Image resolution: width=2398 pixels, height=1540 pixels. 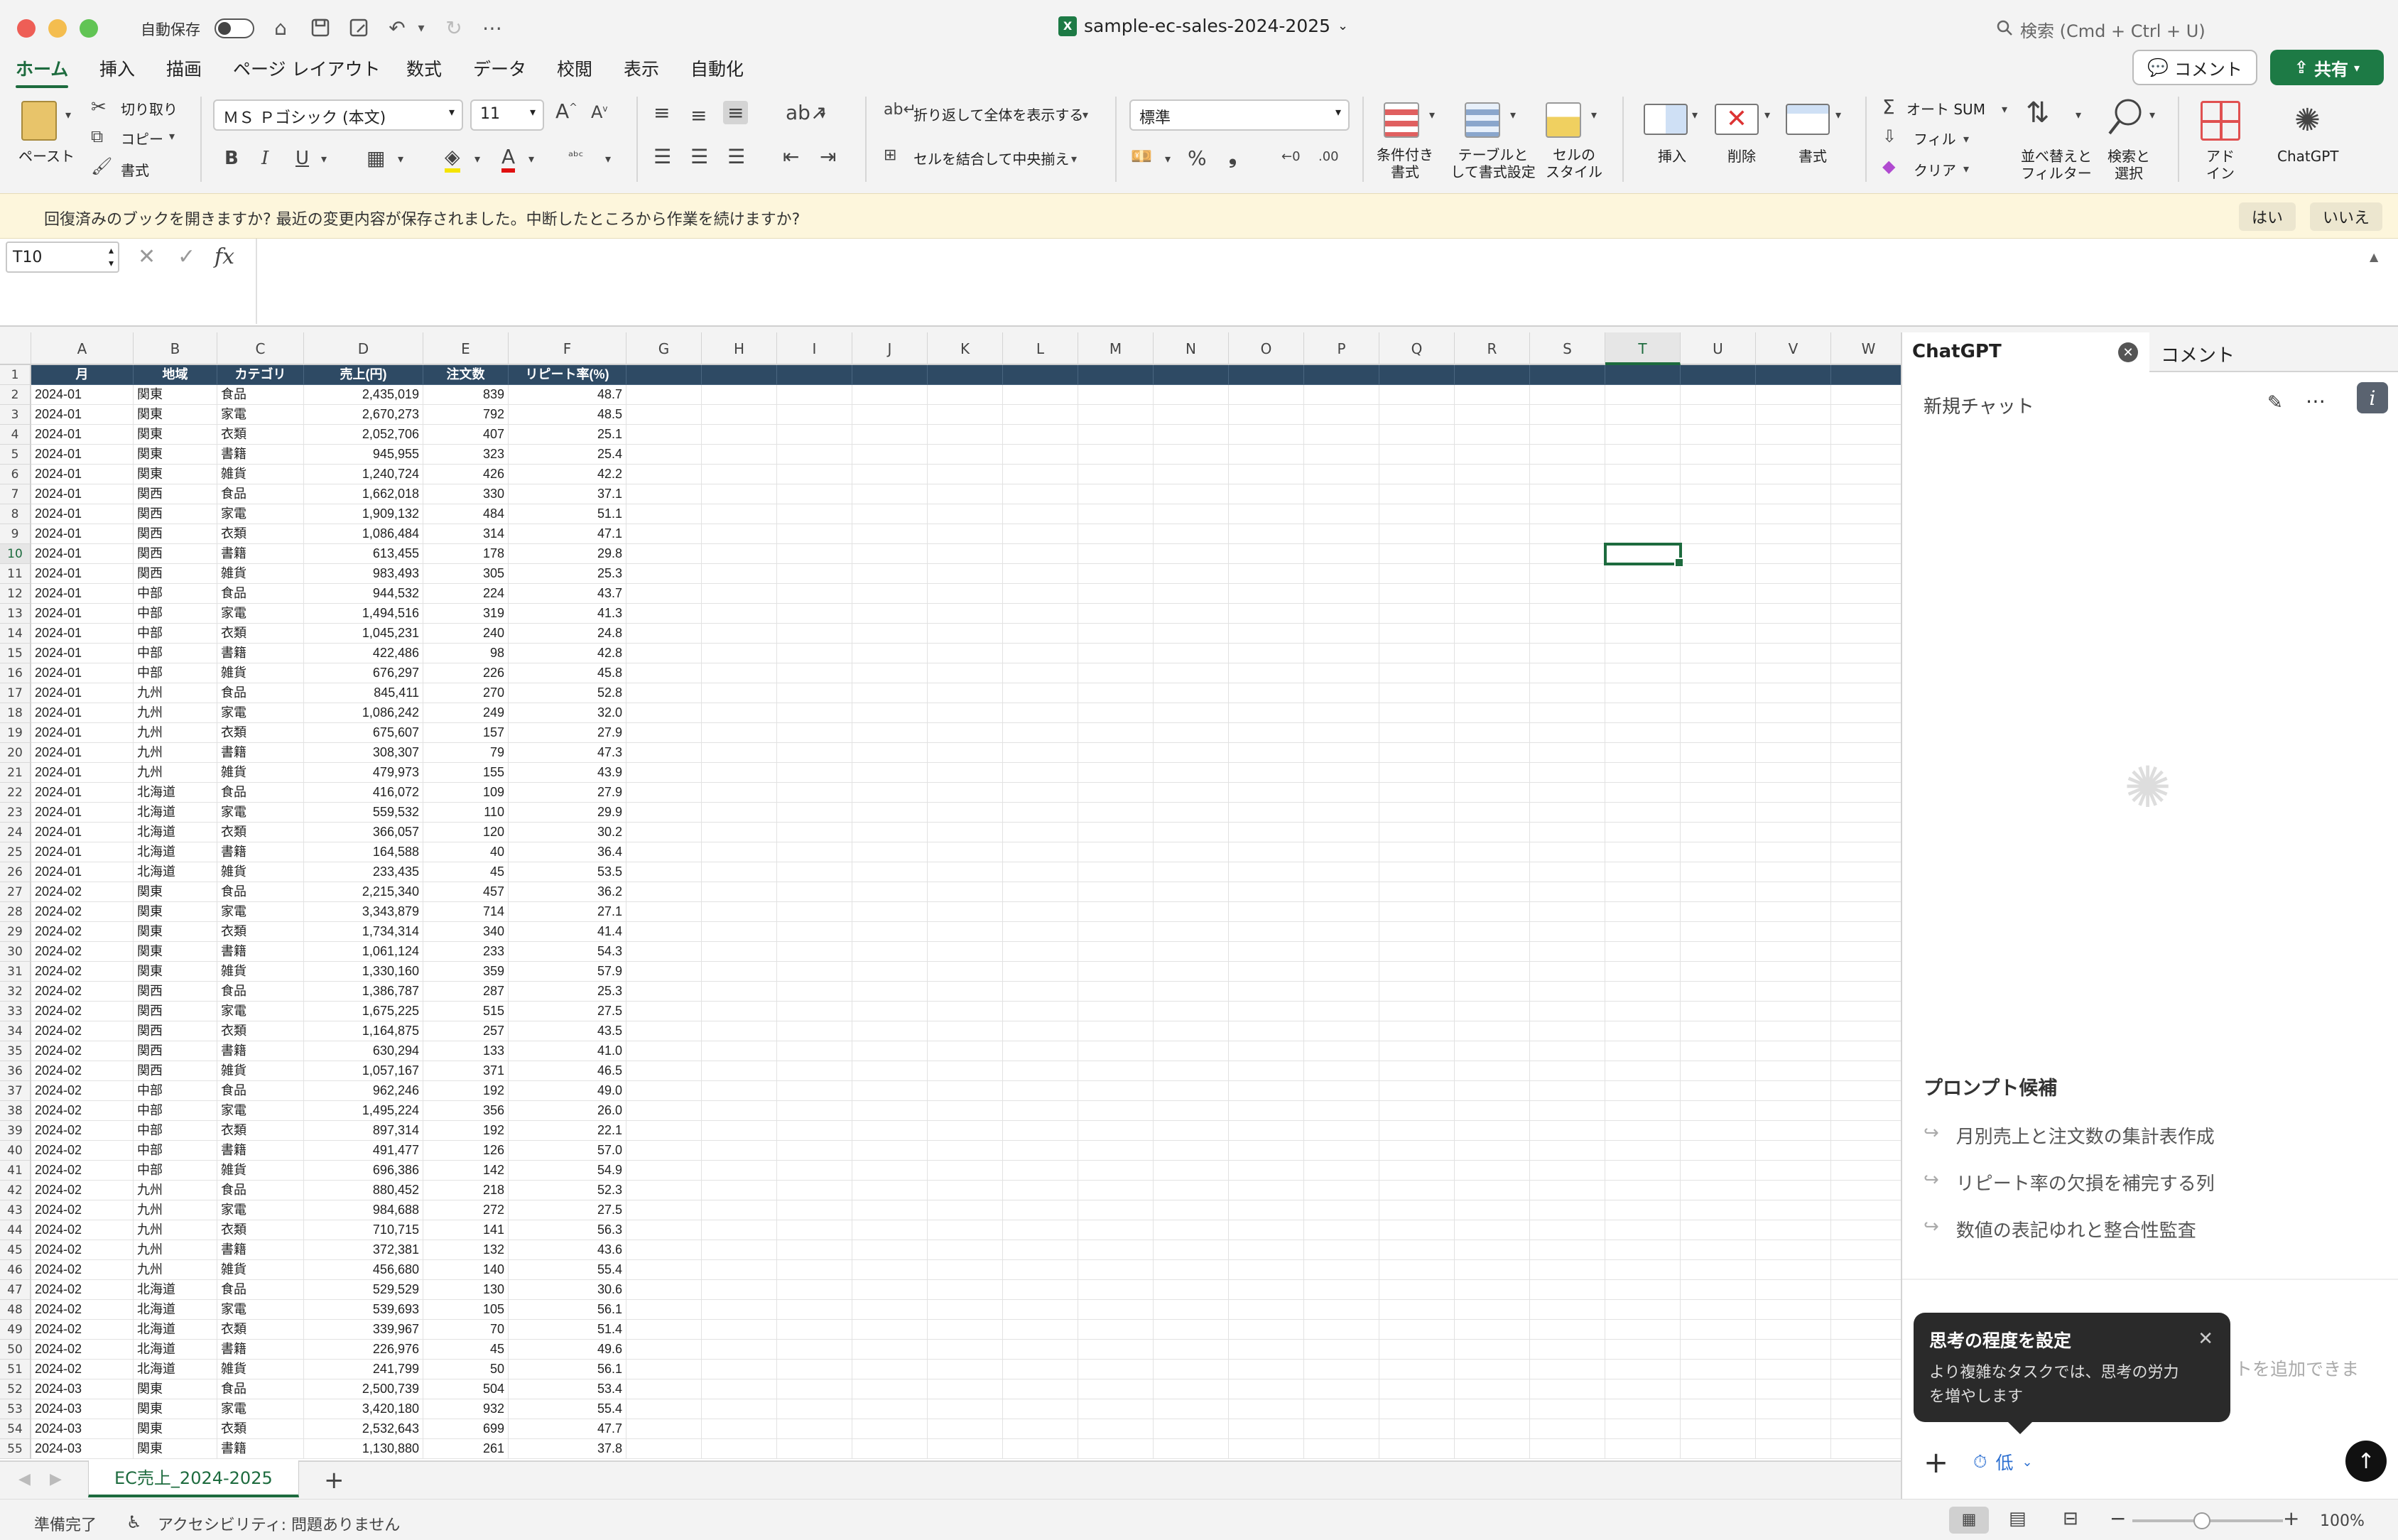 I want to click on copy-icon: ⧉, so click(x=97, y=136).